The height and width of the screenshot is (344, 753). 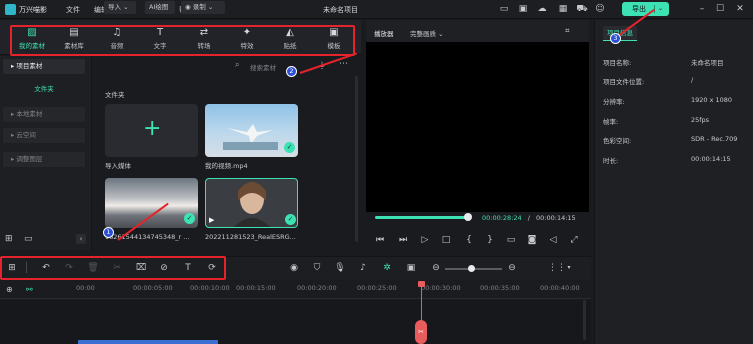 What do you see at coordinates (553, 240) in the screenshot?
I see `volume-icon: ◁` at bounding box center [553, 240].